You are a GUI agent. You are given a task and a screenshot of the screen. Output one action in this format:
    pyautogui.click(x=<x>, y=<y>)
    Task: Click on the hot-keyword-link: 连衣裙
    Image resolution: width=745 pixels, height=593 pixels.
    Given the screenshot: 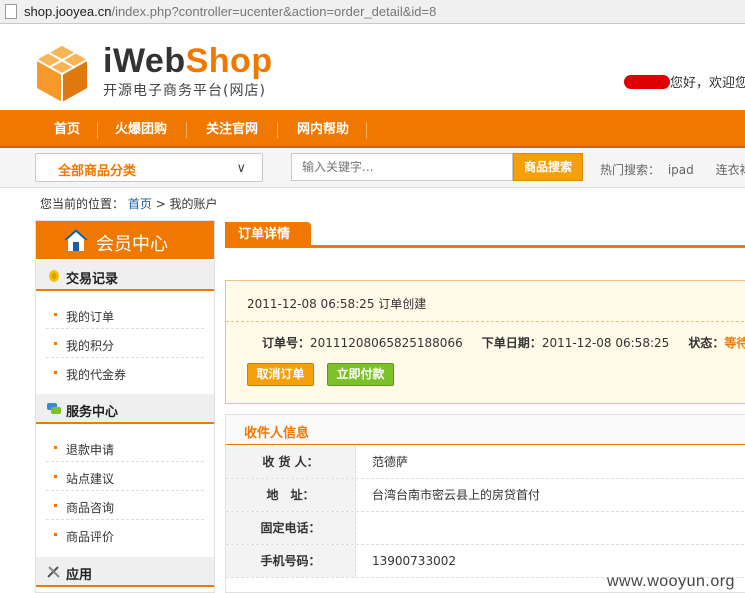 What is the action you would take?
    pyautogui.click(x=730, y=170)
    